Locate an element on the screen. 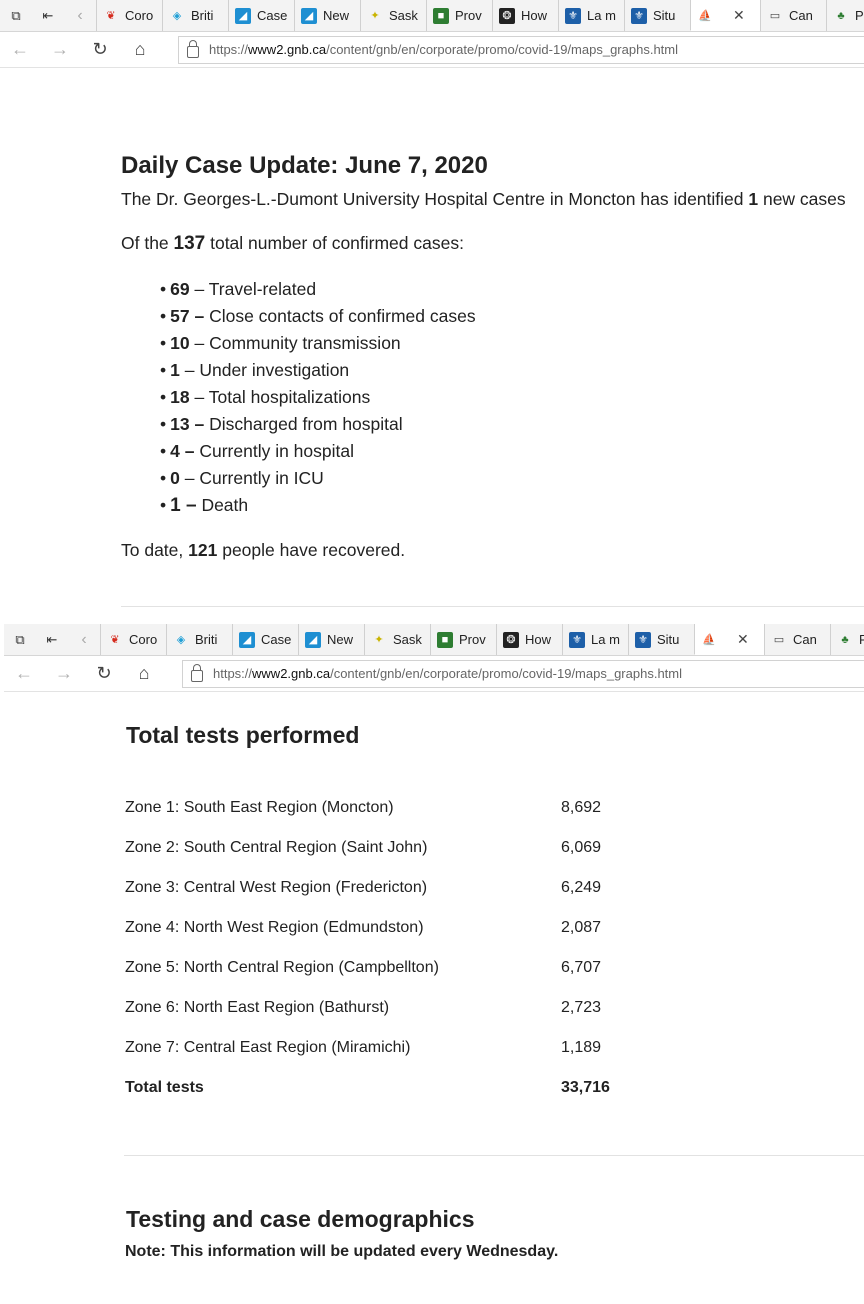 The image size is (864, 1304). case-stat-item: • 1 – Death is located at coordinates (318, 507).